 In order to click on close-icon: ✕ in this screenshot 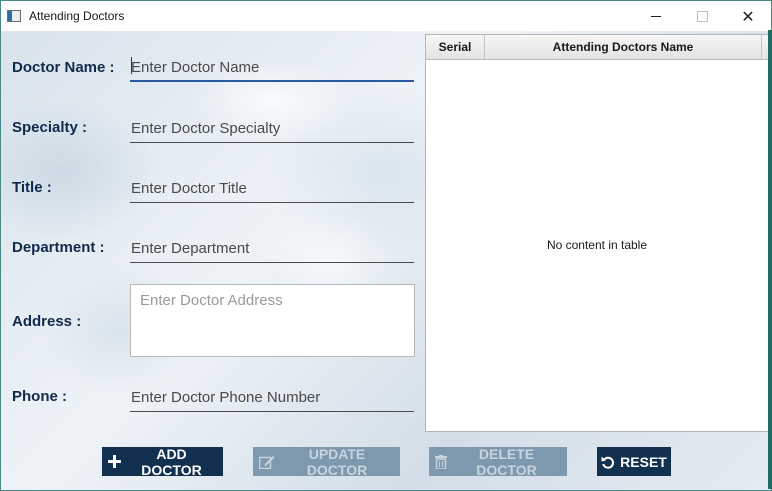, I will do `click(748, 16)`.